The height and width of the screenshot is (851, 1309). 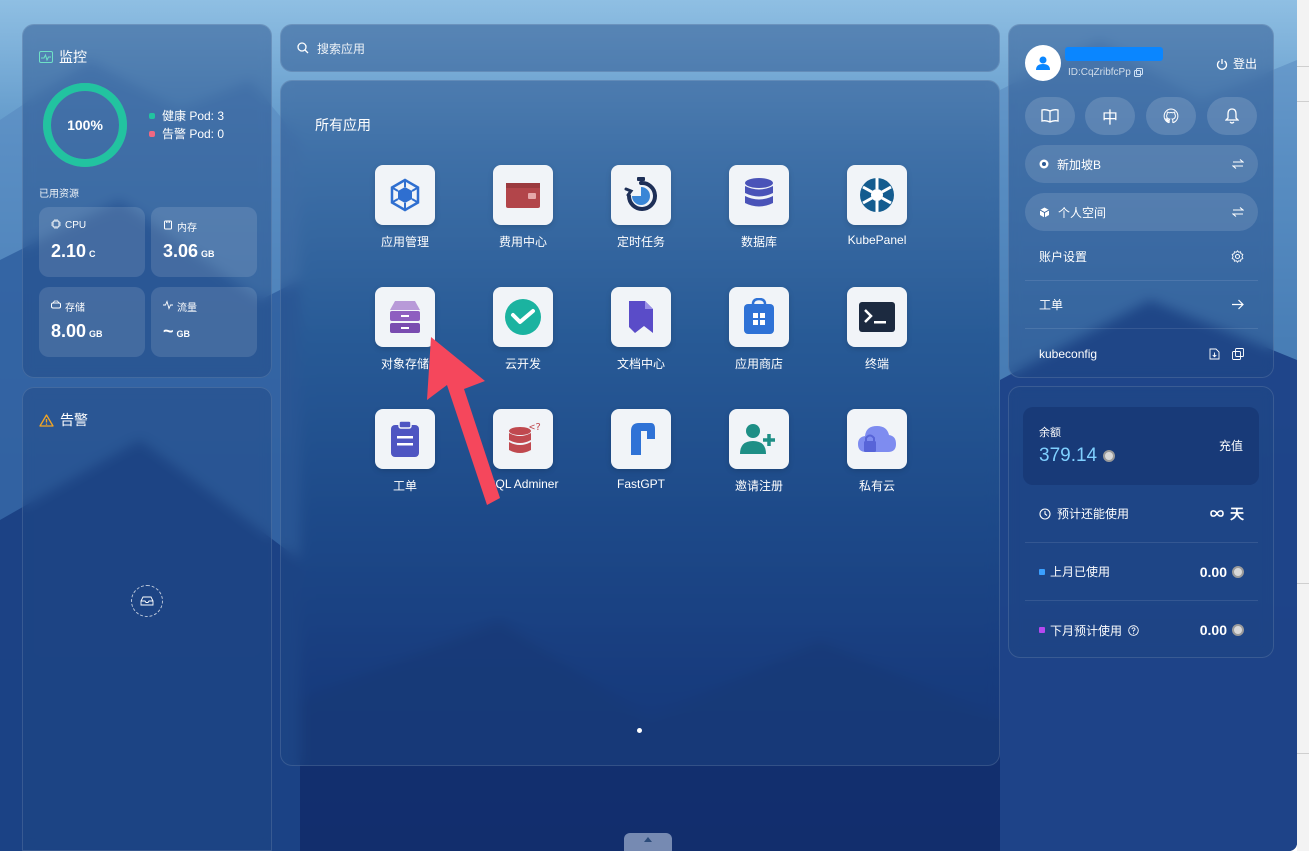 What do you see at coordinates (204, 242) in the screenshot?
I see `resource-card-memory: 内存 3.06 GB` at bounding box center [204, 242].